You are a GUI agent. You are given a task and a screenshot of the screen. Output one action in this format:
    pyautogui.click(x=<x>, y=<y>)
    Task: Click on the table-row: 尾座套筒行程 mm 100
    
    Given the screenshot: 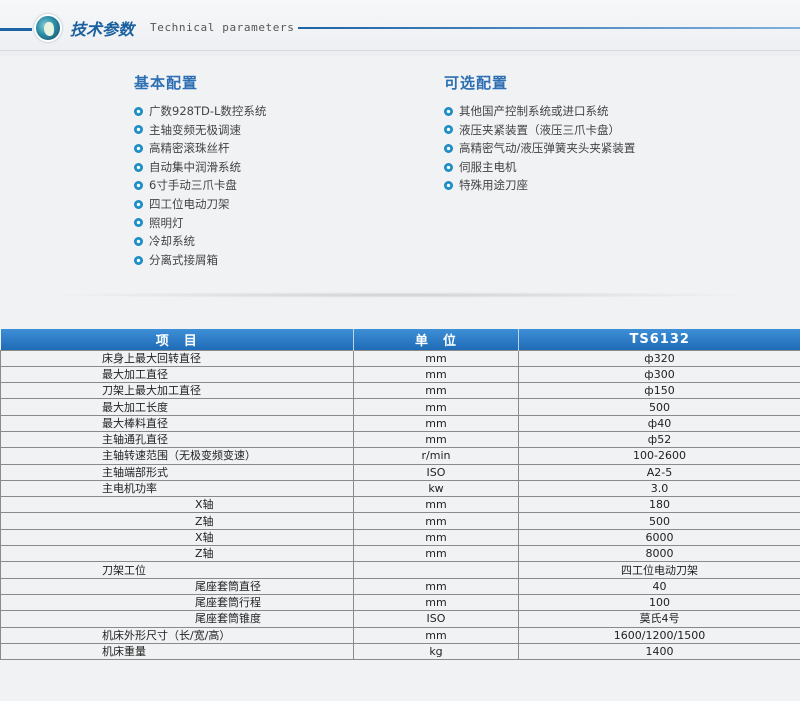 What is the action you would take?
    pyautogui.click(x=400, y=602)
    